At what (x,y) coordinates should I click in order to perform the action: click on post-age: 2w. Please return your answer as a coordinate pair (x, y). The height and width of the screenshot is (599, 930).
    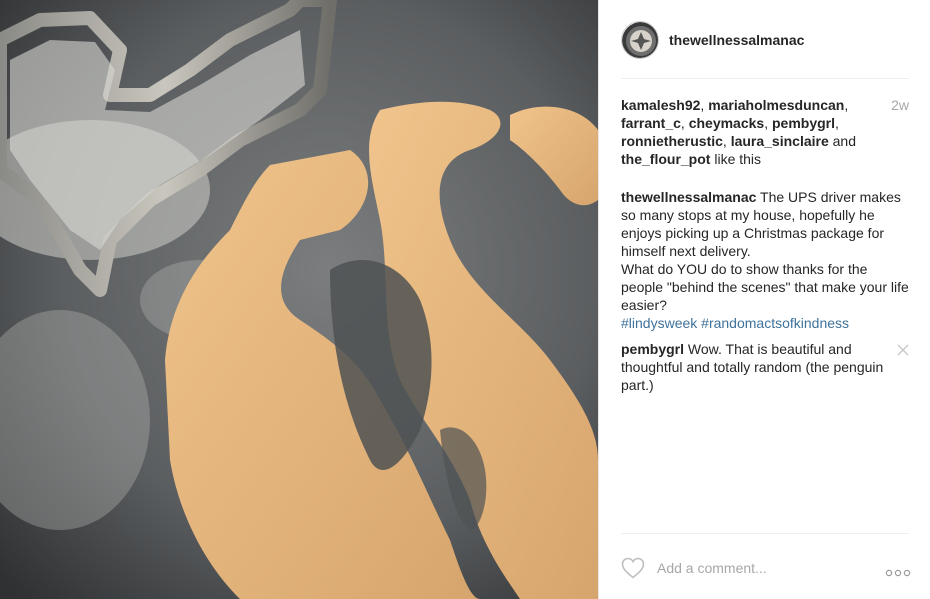
    Looking at the image, I should click on (900, 105).